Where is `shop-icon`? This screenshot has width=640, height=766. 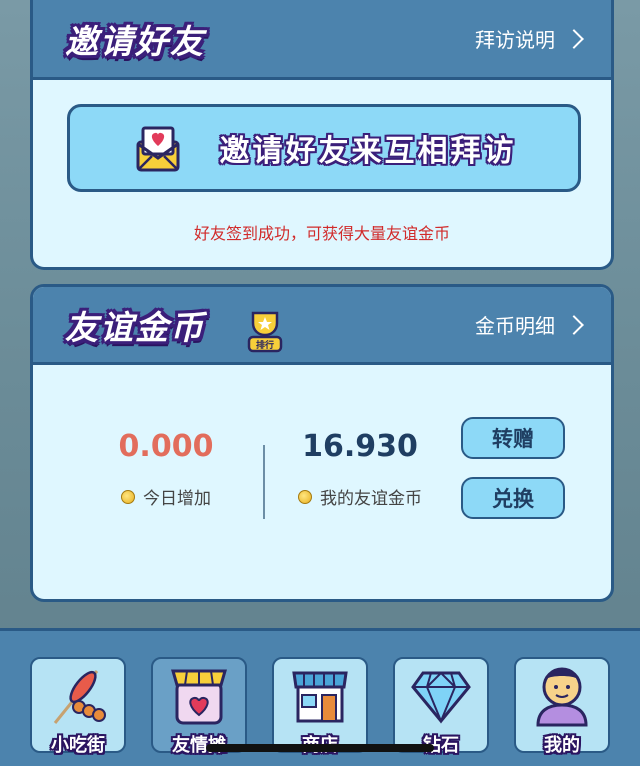 shop-icon is located at coordinates (320, 697).